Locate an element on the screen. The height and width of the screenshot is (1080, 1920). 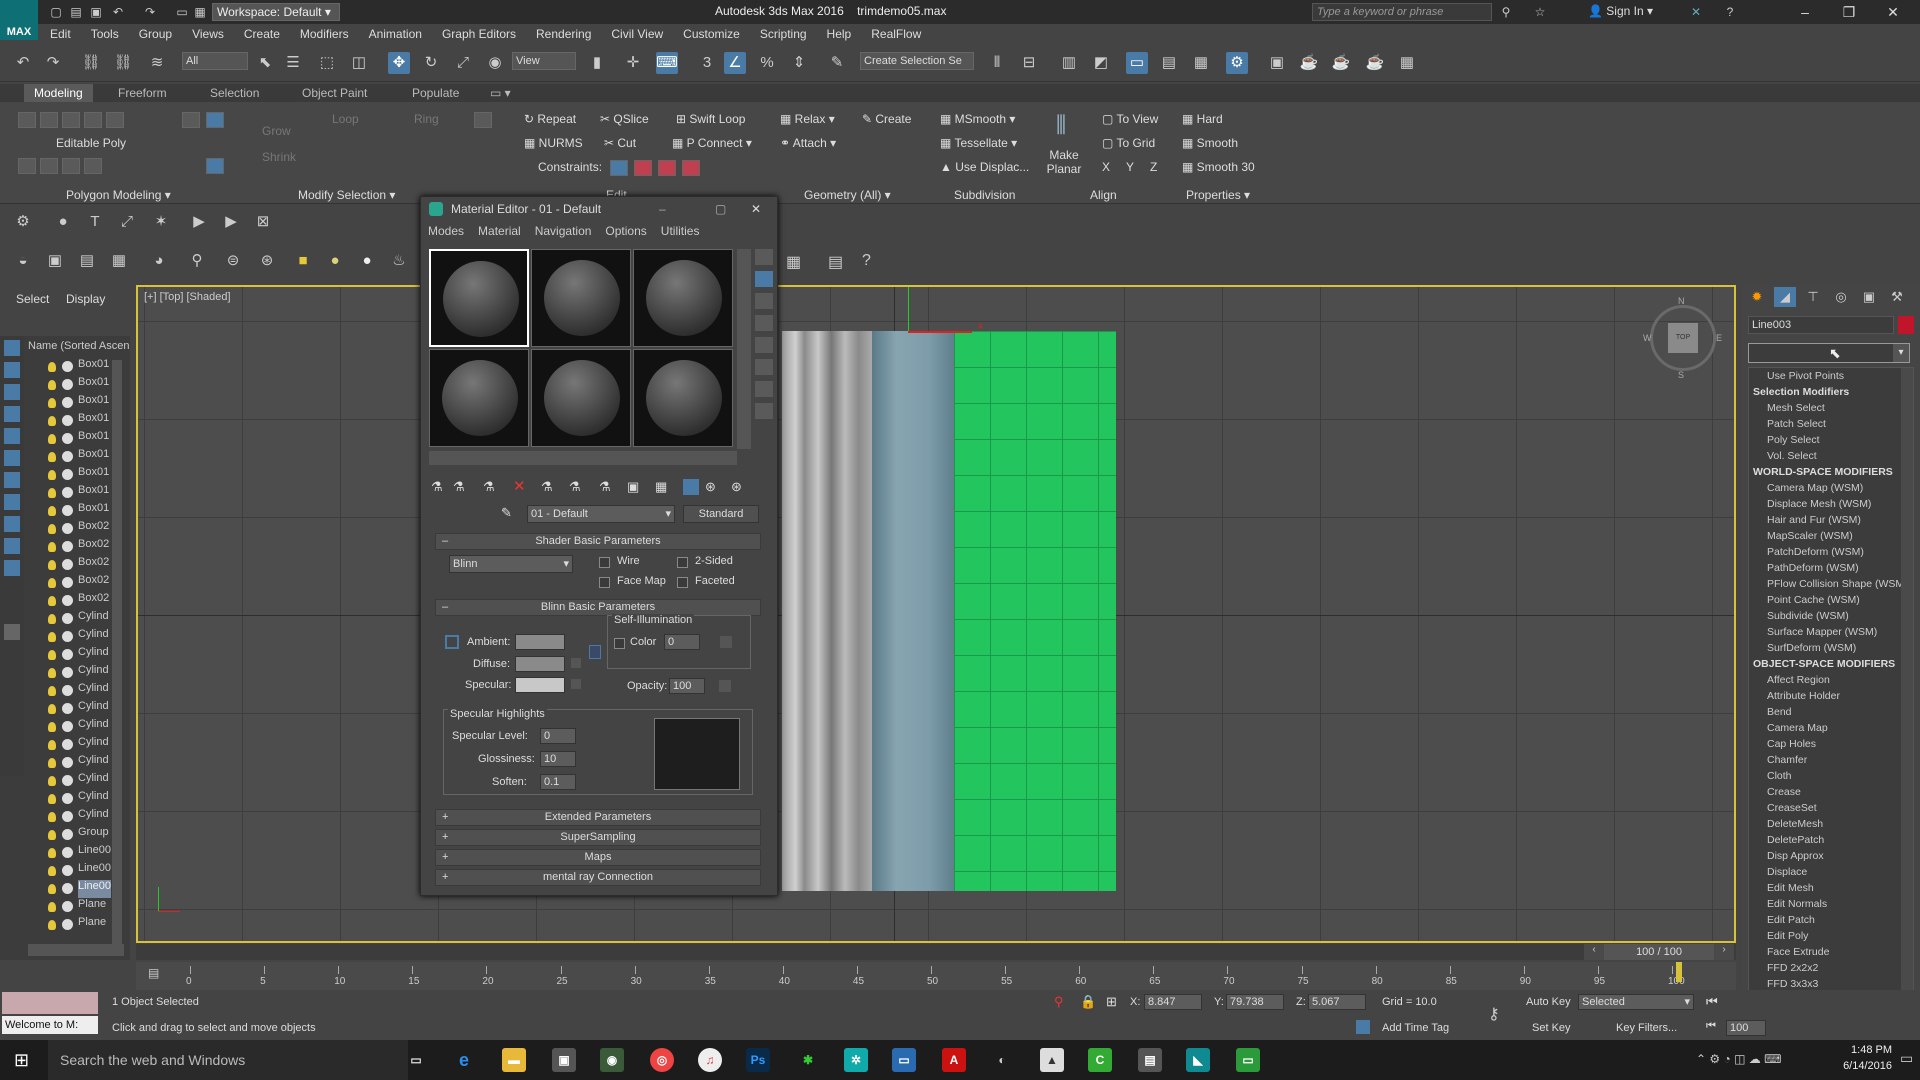
use-nurms-icon is located at coordinates (215, 166).